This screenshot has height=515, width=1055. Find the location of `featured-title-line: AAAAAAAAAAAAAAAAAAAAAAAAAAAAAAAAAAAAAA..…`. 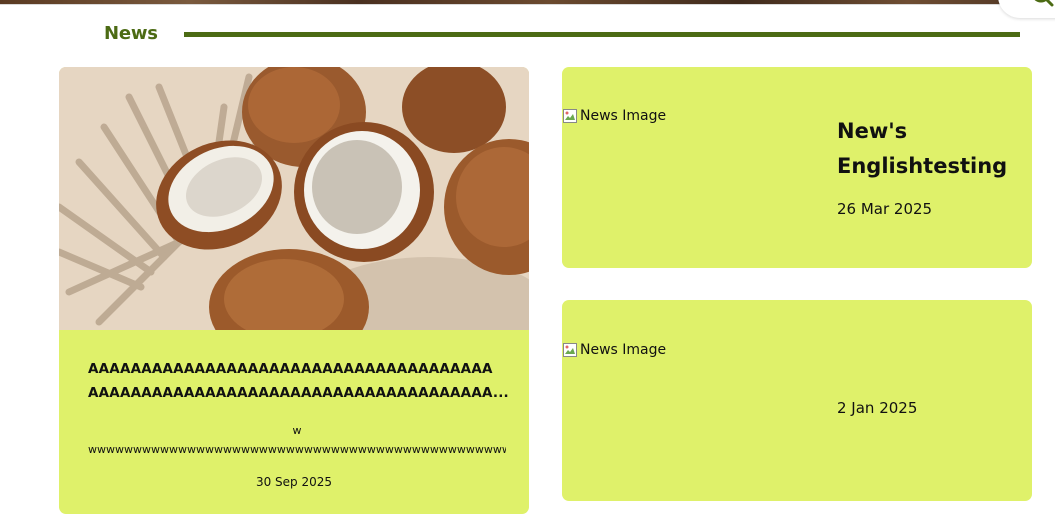

featured-title-line: AAAAAAAAAAAAAAAAAAAAAAAAAAAAAAAAAAAAAA..… is located at coordinates (298, 393).